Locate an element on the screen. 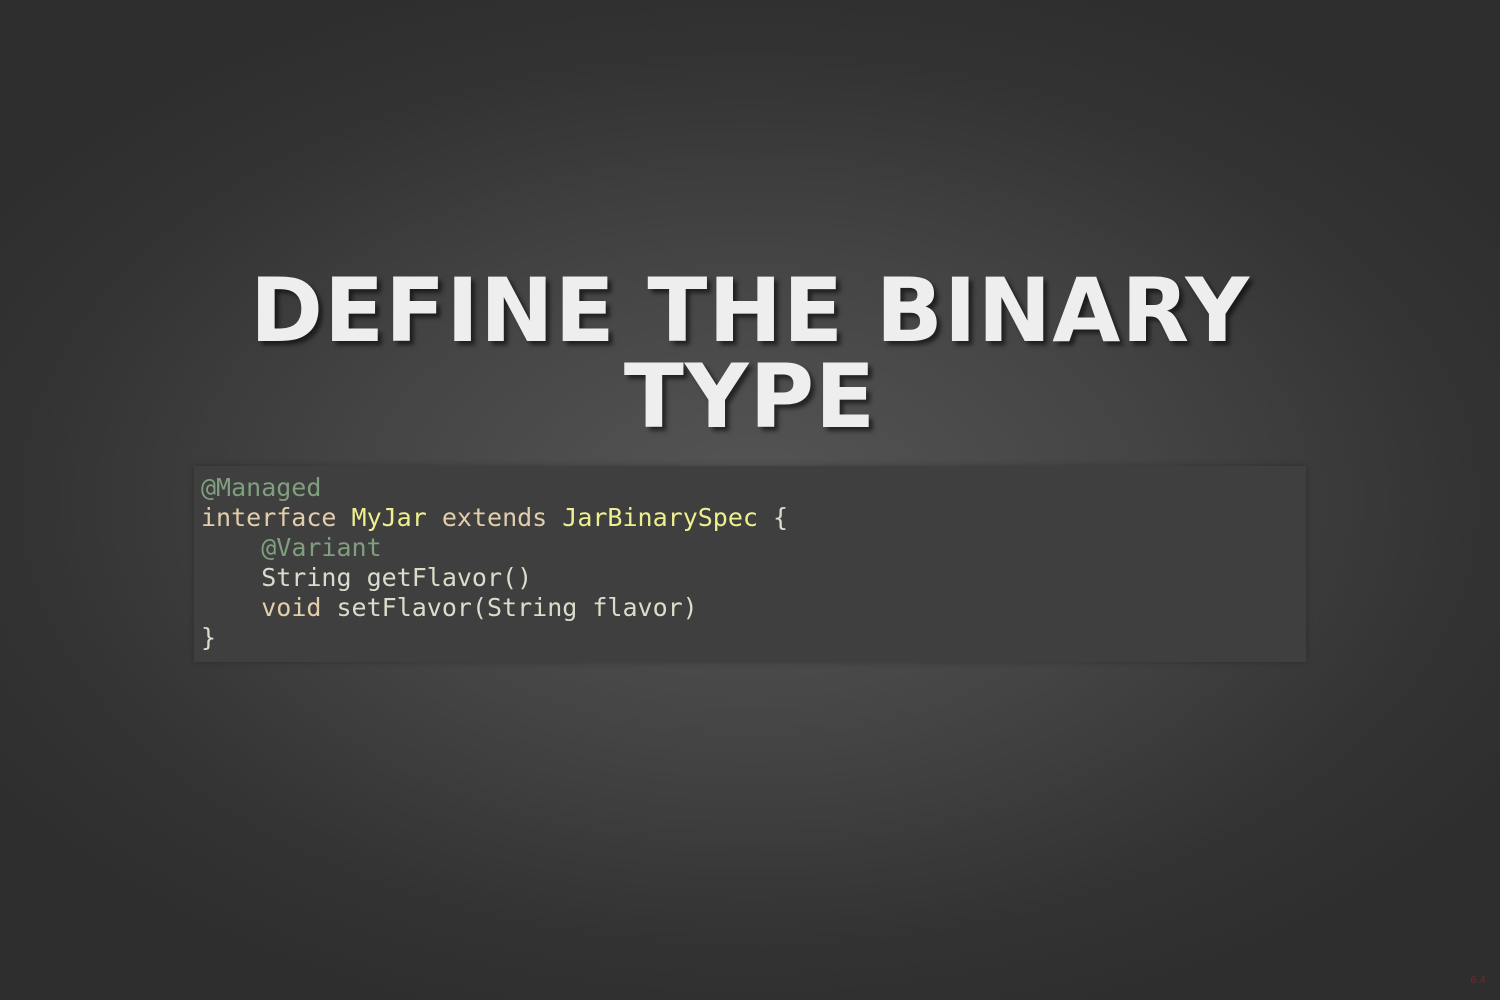  slide-number: 6.4 is located at coordinates (1478, 980).